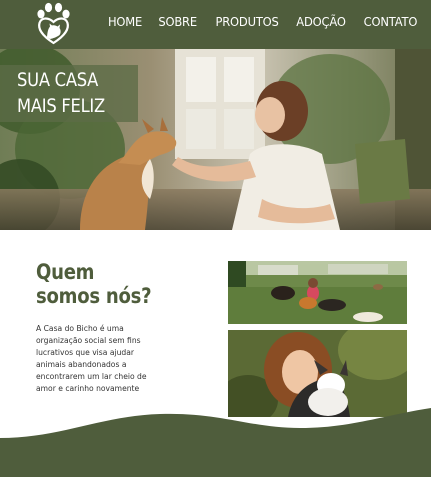 This screenshot has width=431, height=477. I want to click on about-heading: Quem somos nós?, so click(105, 284).